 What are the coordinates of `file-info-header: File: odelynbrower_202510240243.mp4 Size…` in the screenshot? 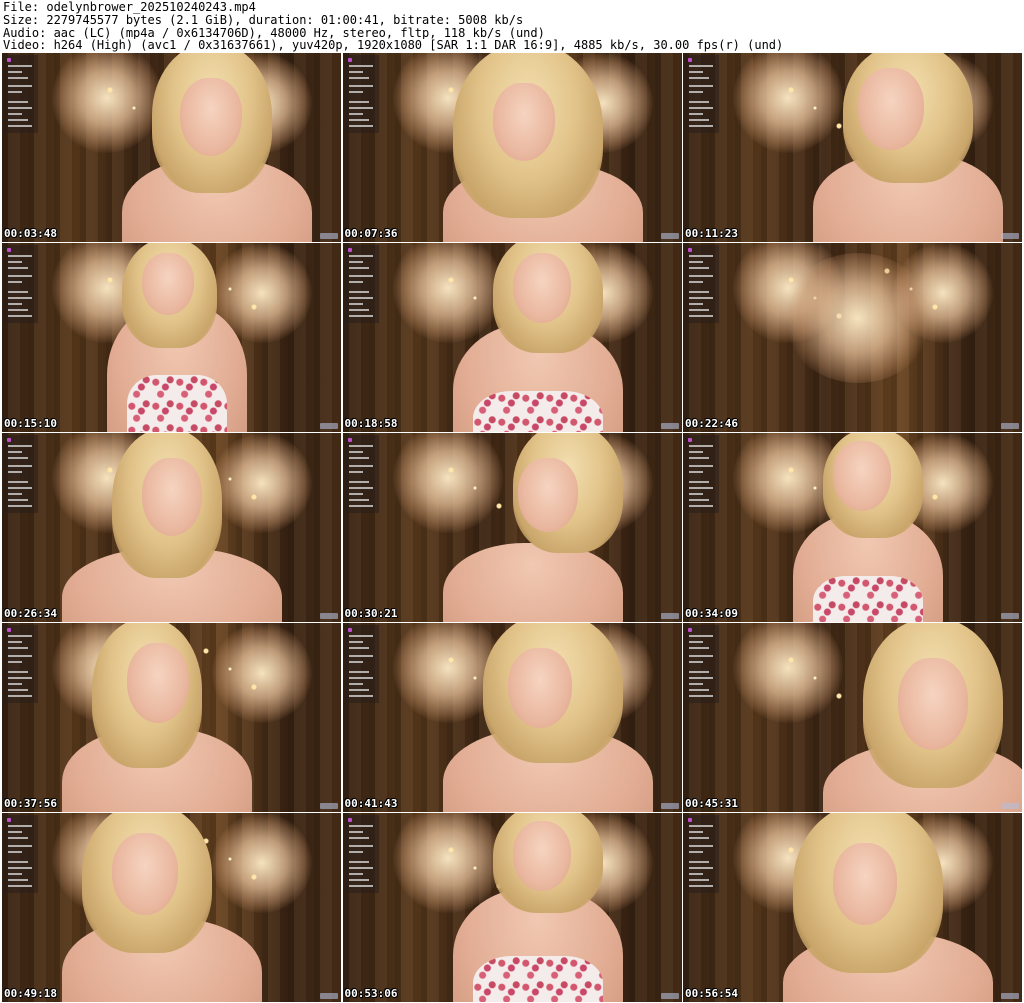 It's located at (512, 26).